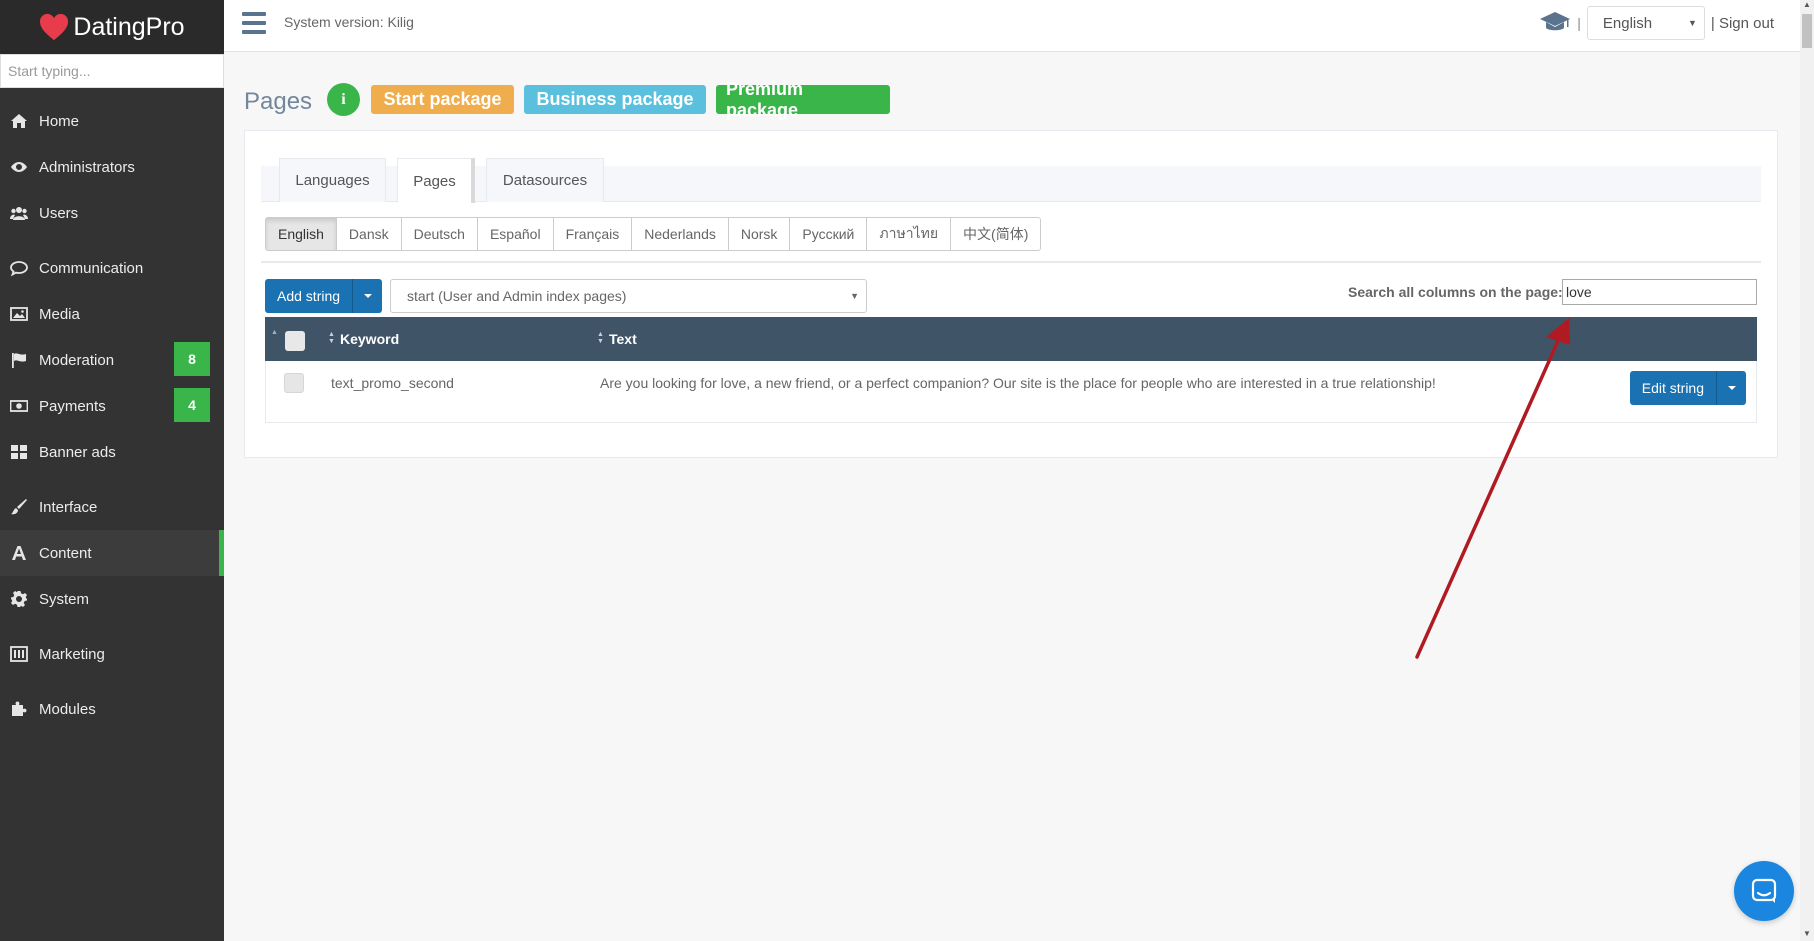 This screenshot has height=941, width=1814. What do you see at coordinates (54, 27) in the screenshot?
I see `heart-icon` at bounding box center [54, 27].